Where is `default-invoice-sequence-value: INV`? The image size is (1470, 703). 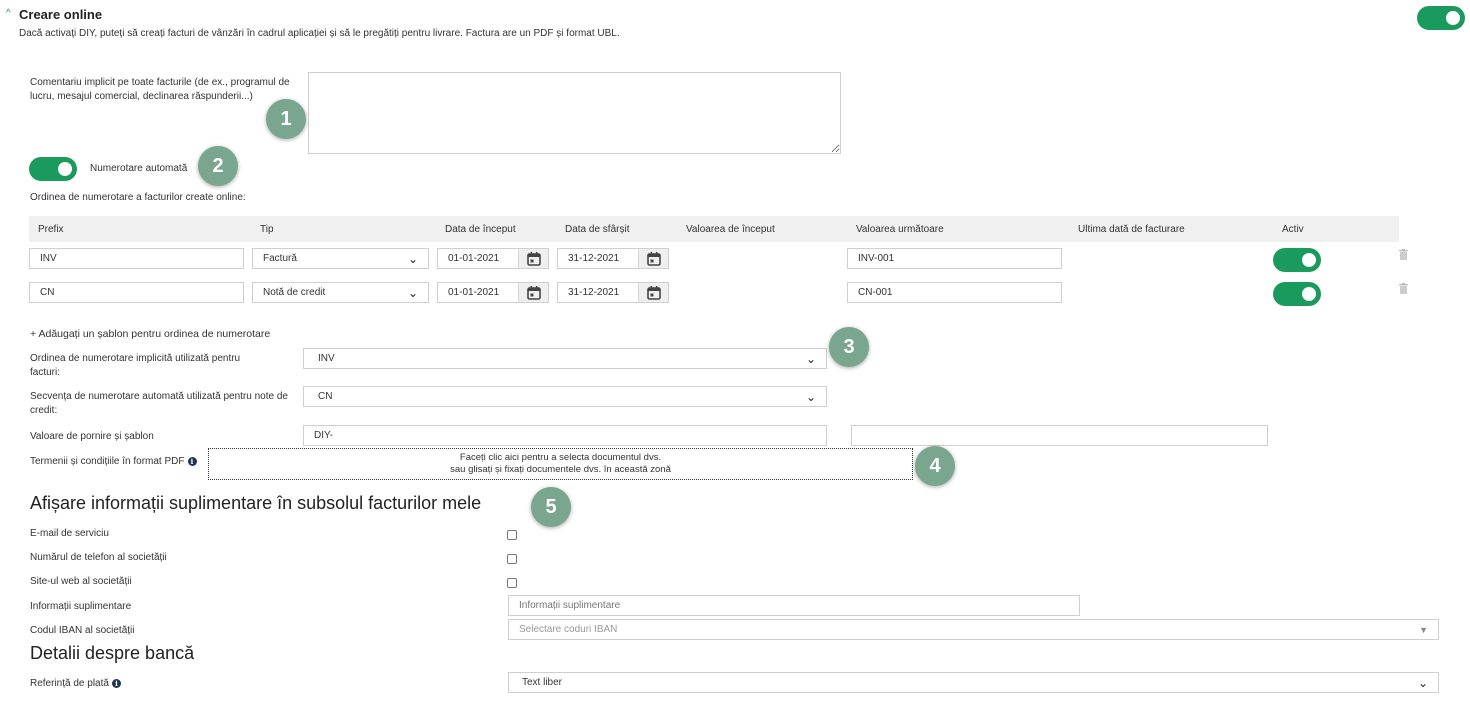
default-invoice-sequence-value: INV is located at coordinates (326, 358).